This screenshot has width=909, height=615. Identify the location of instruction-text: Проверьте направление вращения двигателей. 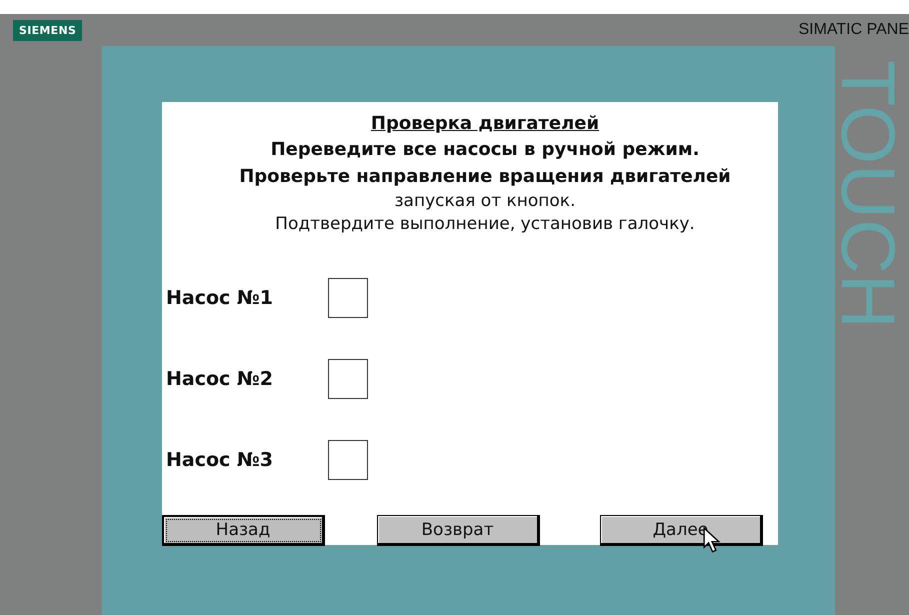
(485, 177).